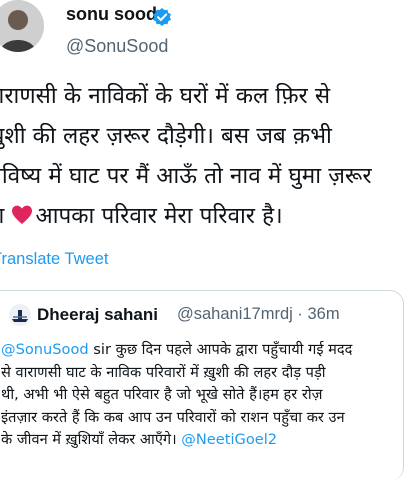 The width and height of the screenshot is (412, 481). I want to click on quoted-author-display-name: Dheeraj sahani, so click(97, 314).